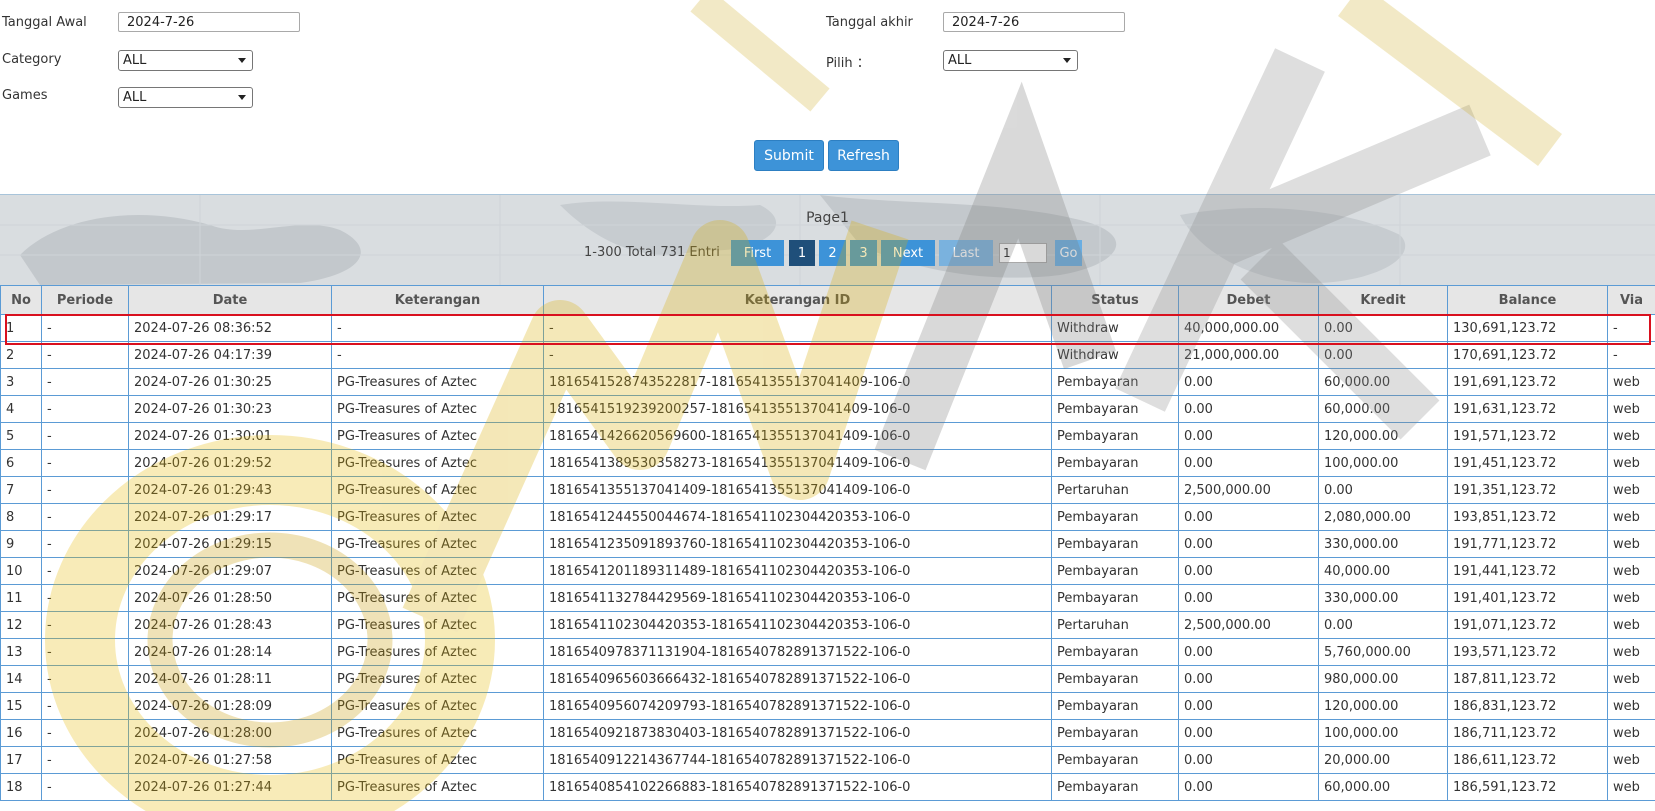 This screenshot has height=811, width=1655. What do you see at coordinates (1383, 787) in the screenshot?
I see `cell-kredit: 60,000.00` at bounding box center [1383, 787].